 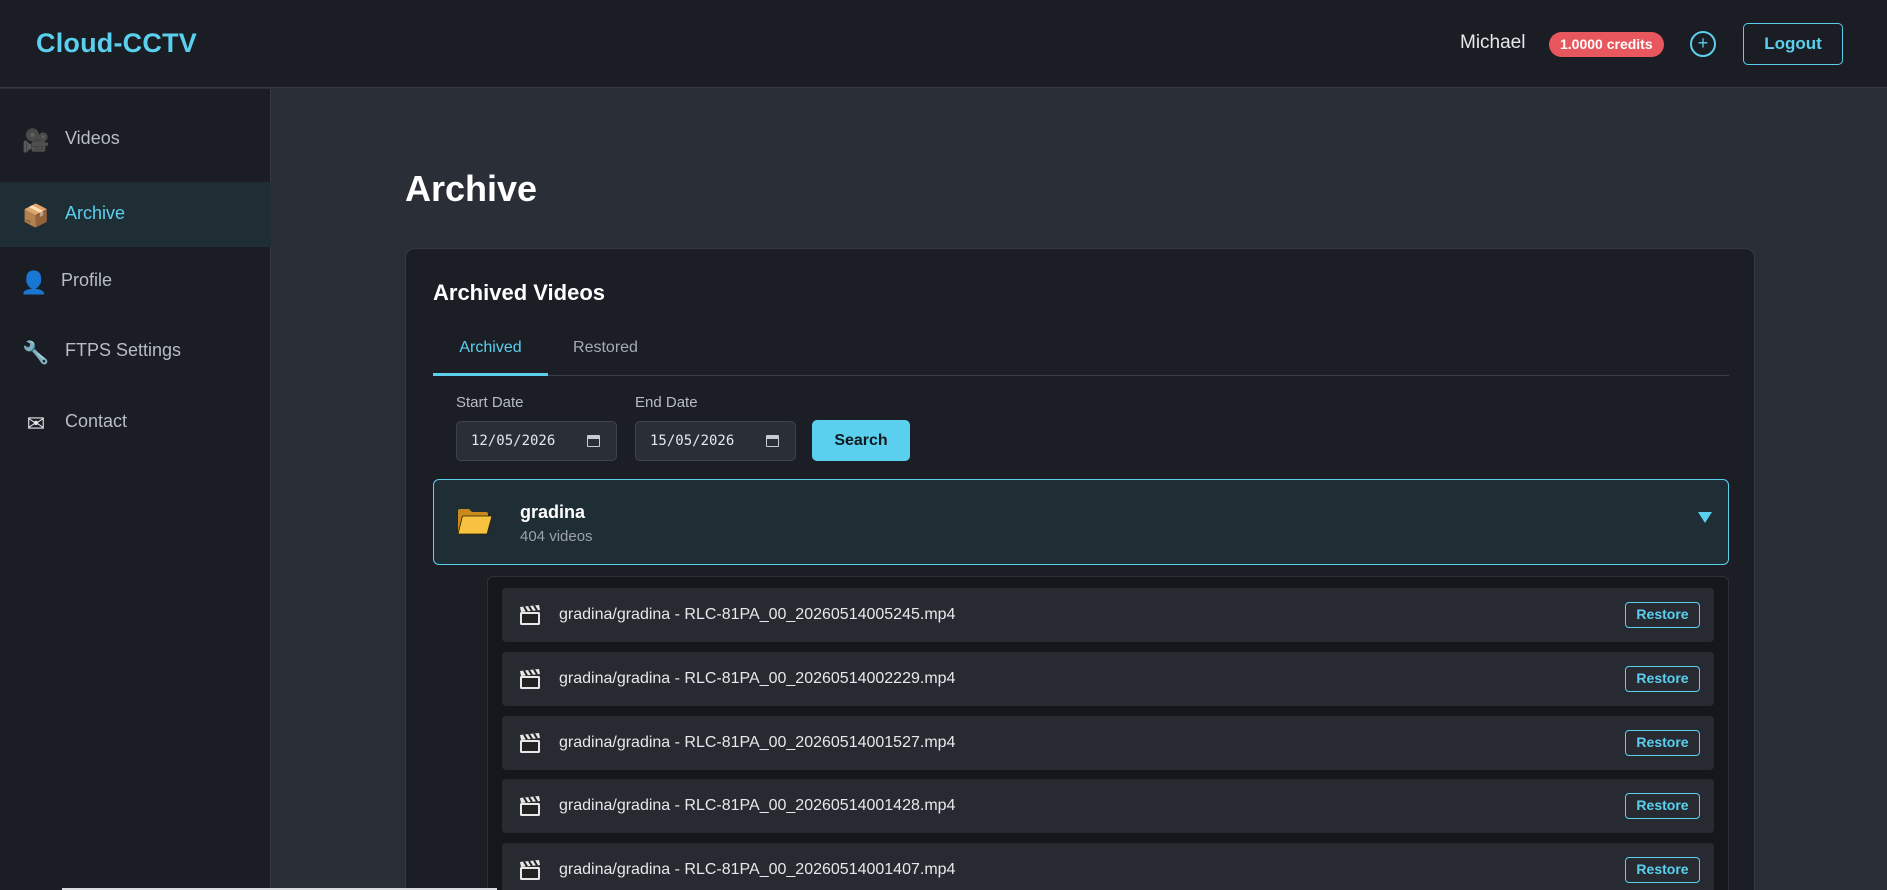 I want to click on wrench-icon: 🔧, so click(x=36, y=352).